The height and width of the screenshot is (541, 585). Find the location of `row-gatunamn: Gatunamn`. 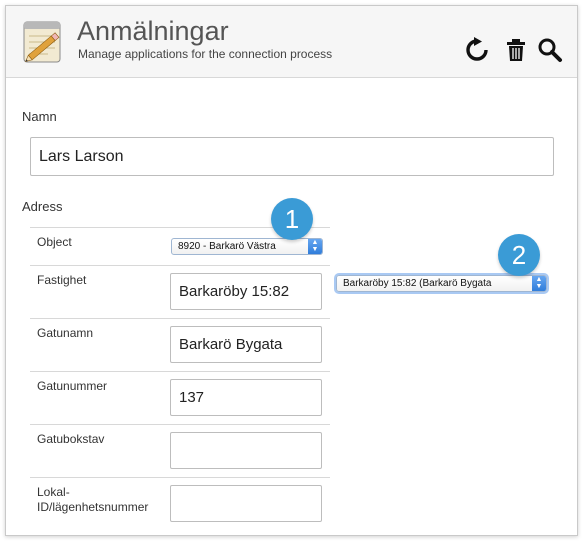

row-gatunamn: Gatunamn is located at coordinates (180, 344).